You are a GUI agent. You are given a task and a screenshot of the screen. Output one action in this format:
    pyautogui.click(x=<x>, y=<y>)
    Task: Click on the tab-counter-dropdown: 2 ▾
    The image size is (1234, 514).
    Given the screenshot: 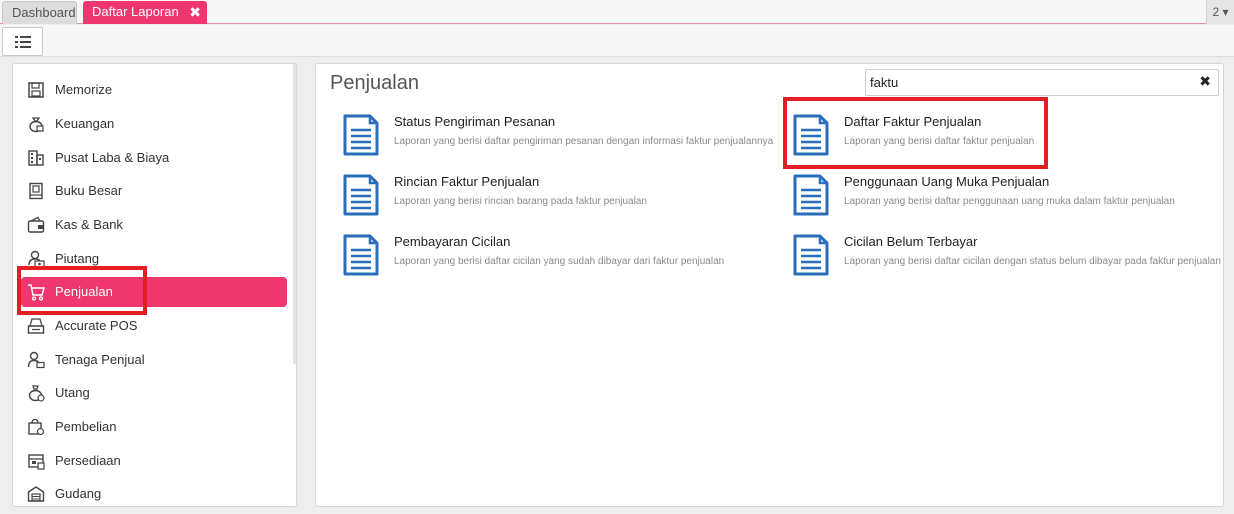 What is the action you would take?
    pyautogui.click(x=1220, y=12)
    